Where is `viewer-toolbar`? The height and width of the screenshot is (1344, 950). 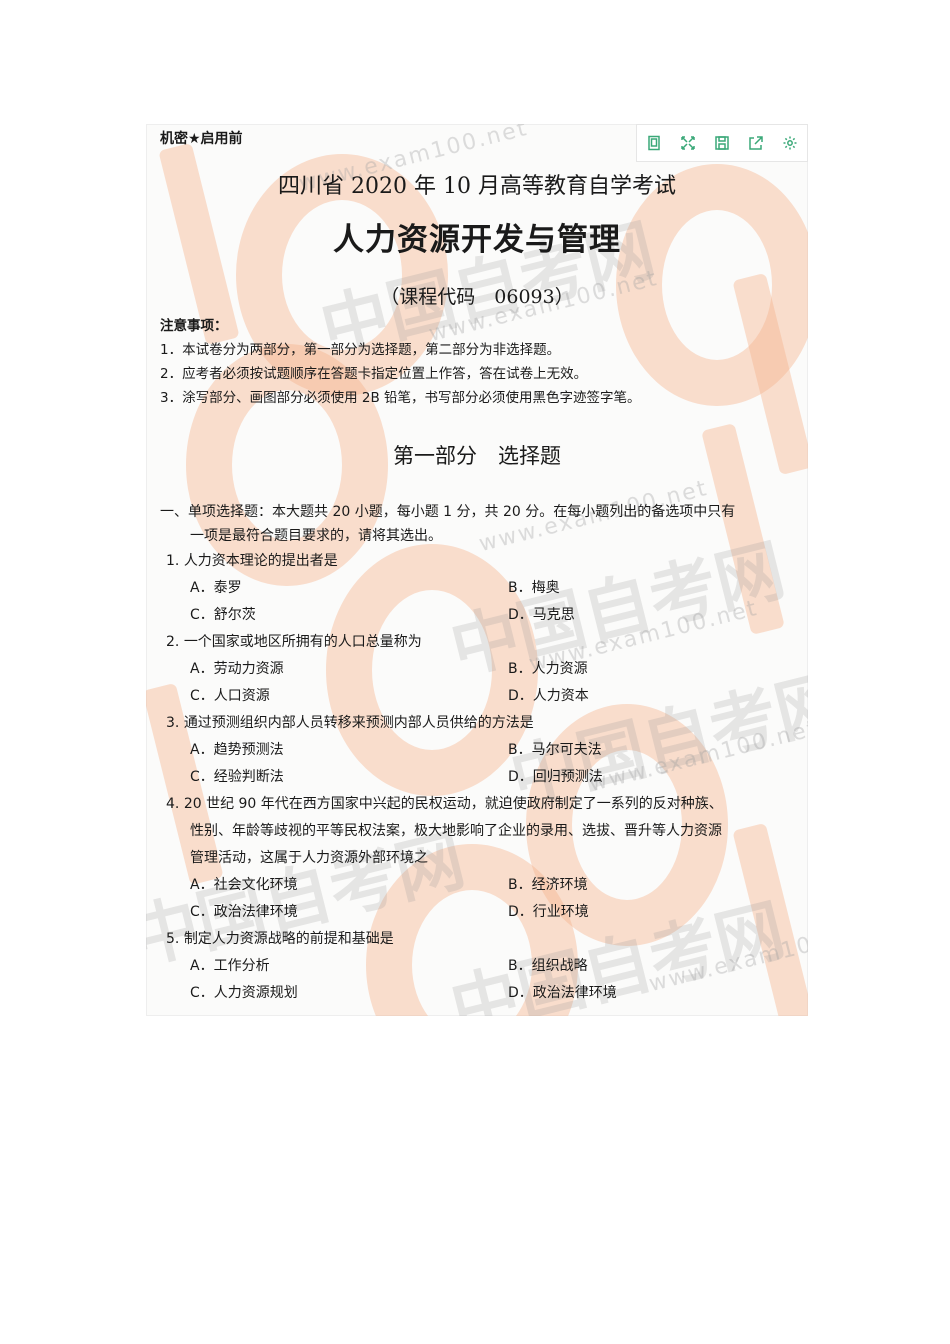
viewer-toolbar is located at coordinates (722, 143).